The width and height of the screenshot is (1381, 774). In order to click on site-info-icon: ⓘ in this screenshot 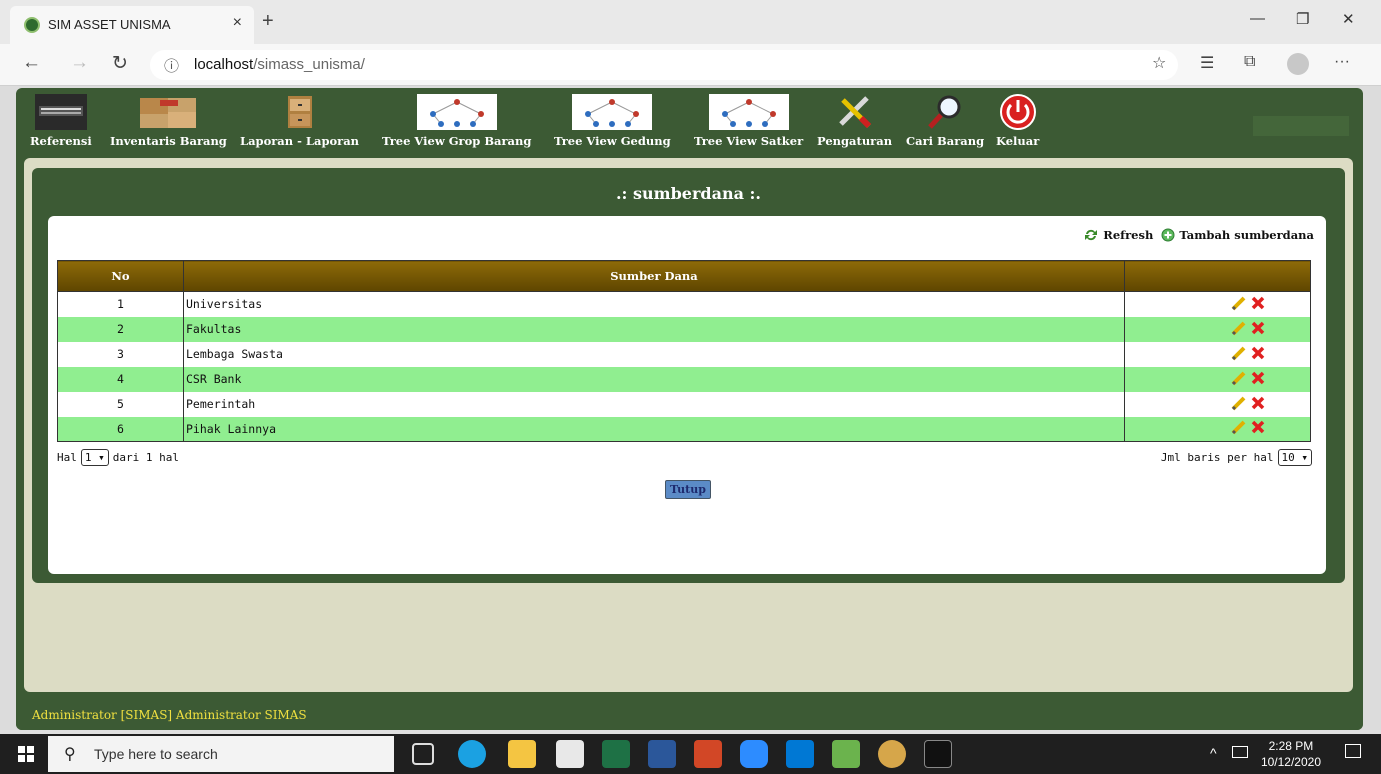, I will do `click(171, 65)`.